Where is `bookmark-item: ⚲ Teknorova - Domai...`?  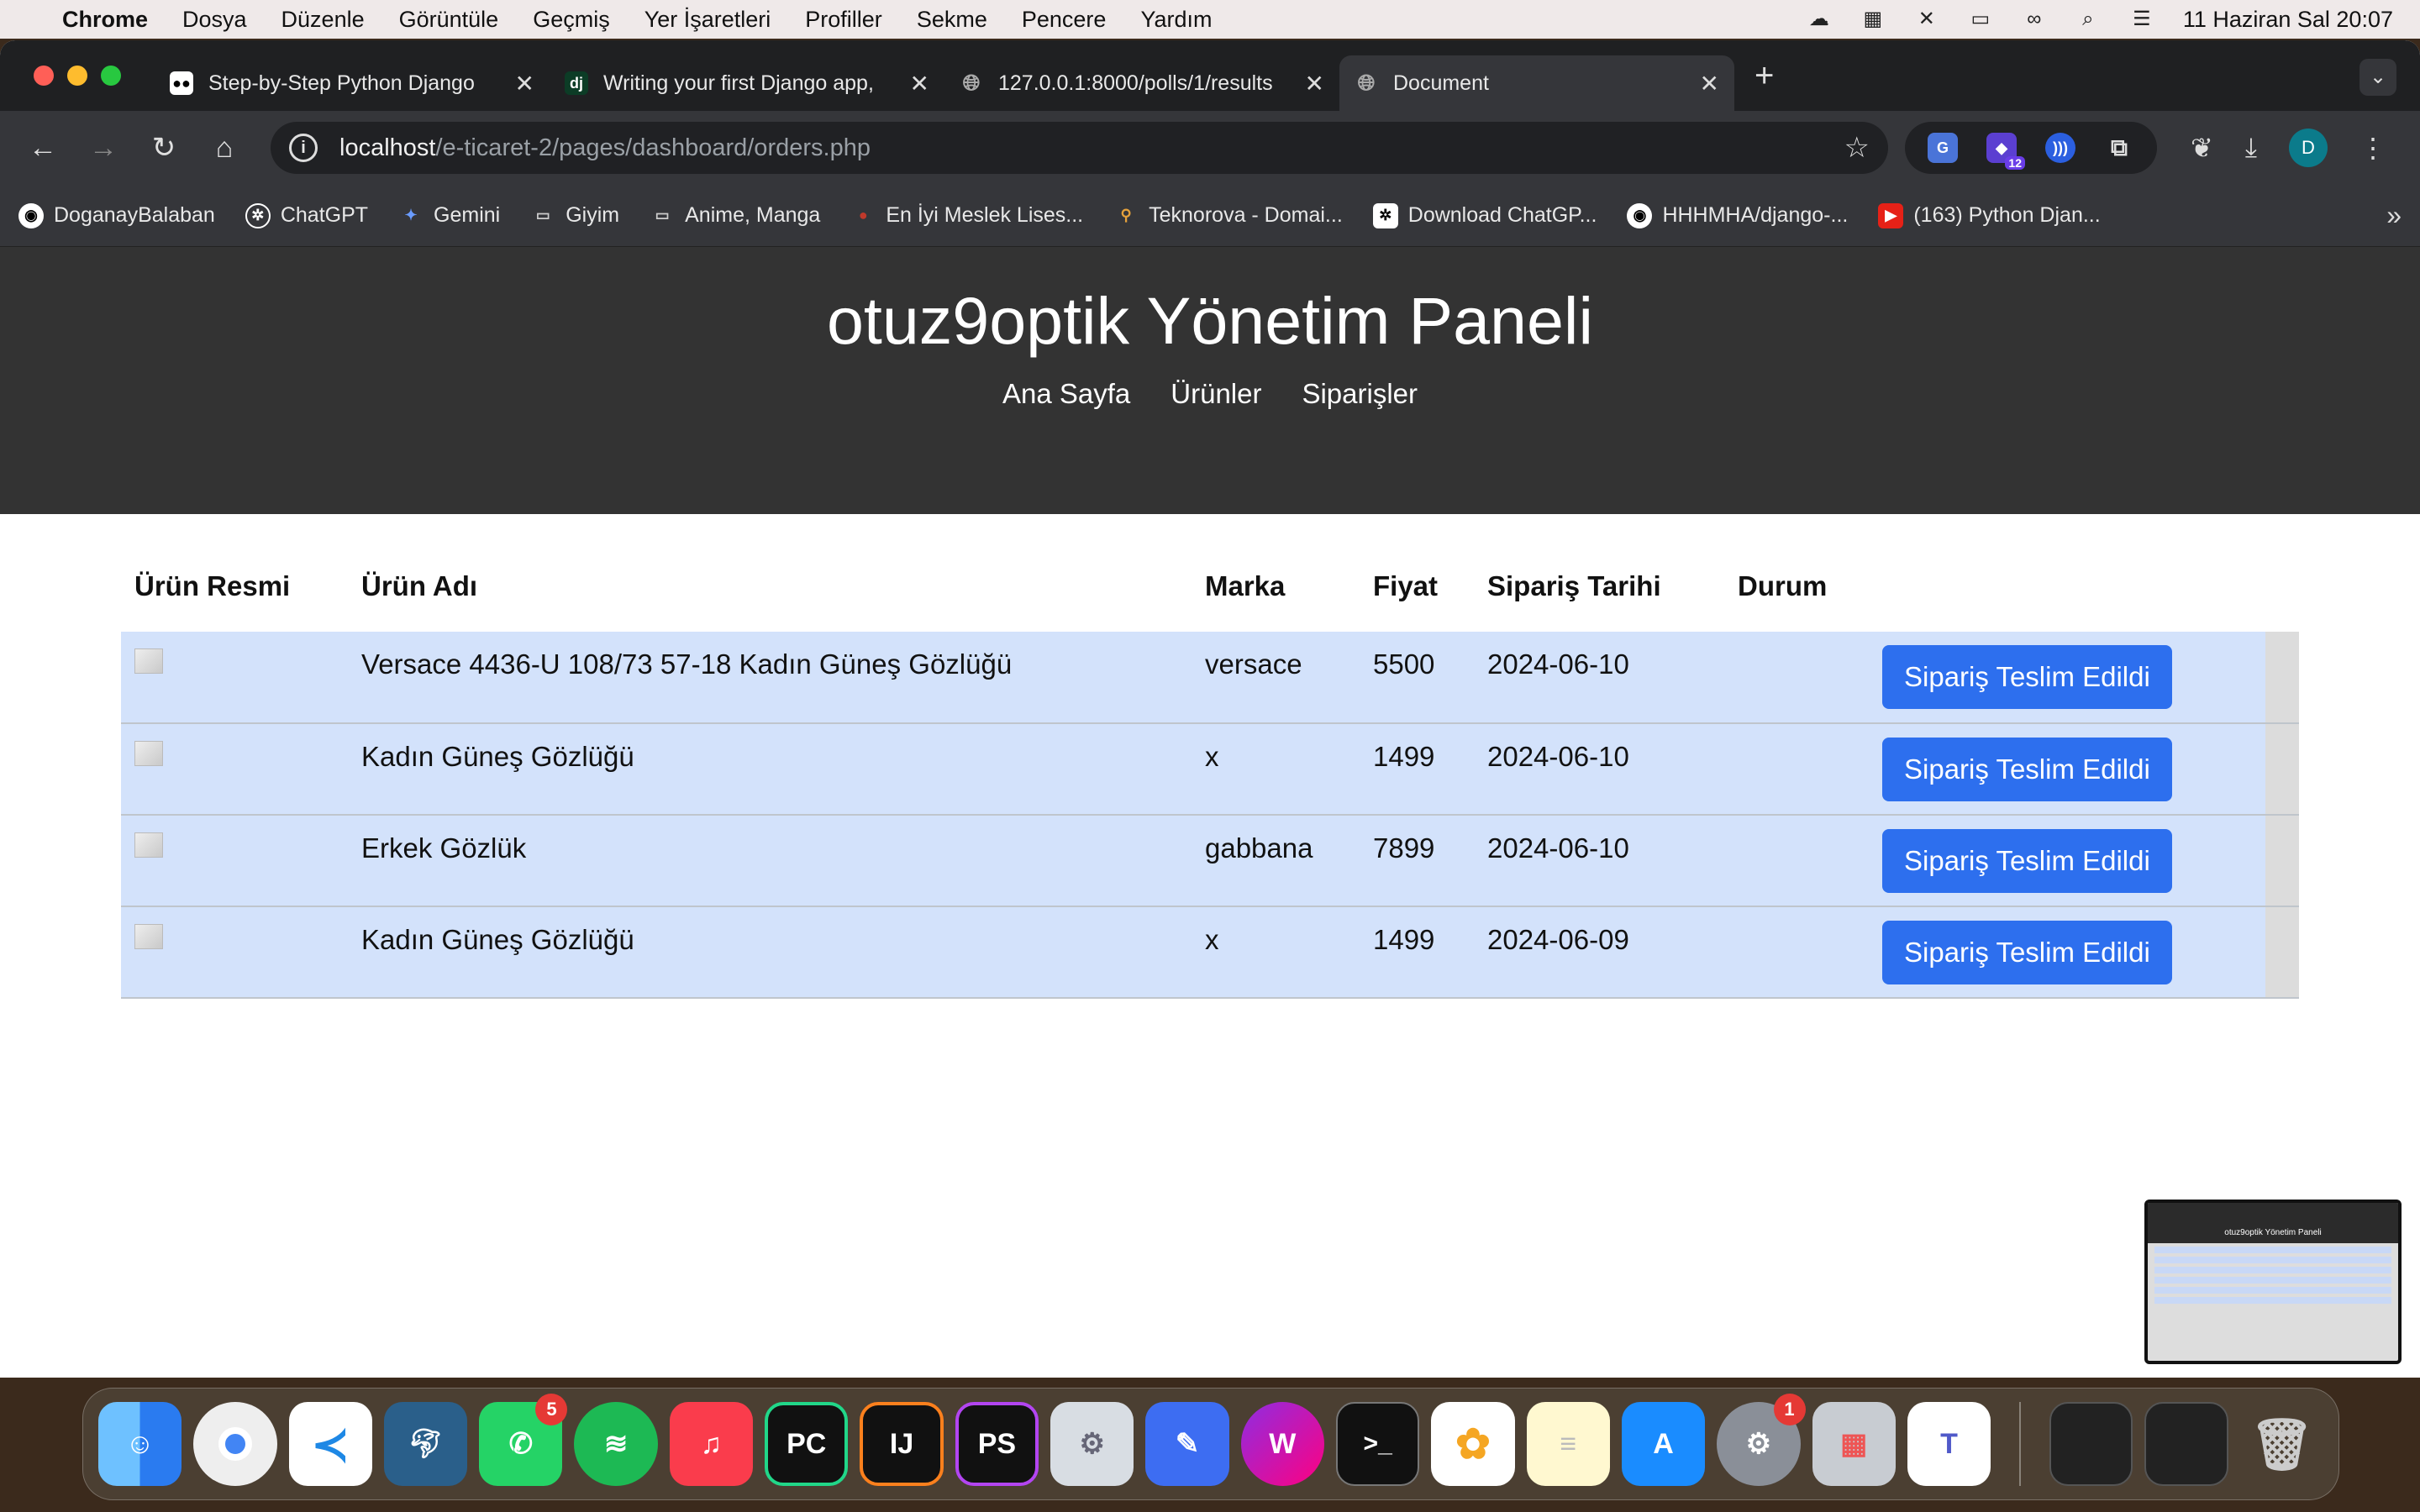
bookmark-item: ⚲ Teknorova - Domai... is located at coordinates (1228, 215).